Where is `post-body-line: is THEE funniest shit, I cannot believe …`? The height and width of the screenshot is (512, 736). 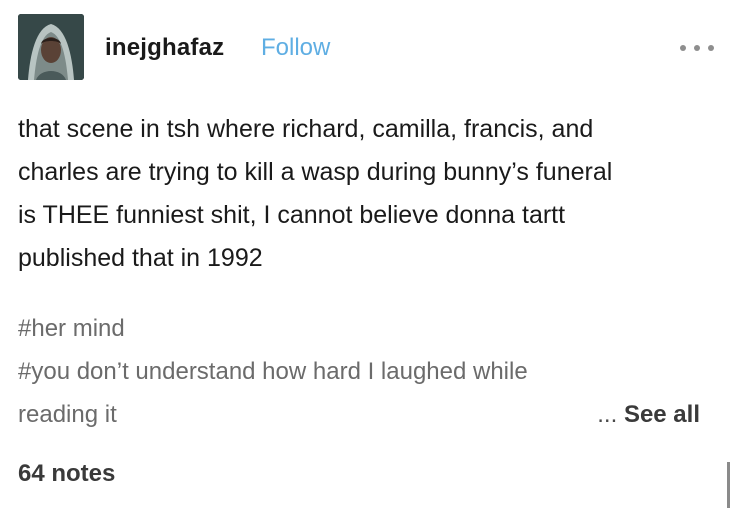
post-body-line: is THEE funniest shit, I cannot believe … is located at coordinates (292, 215).